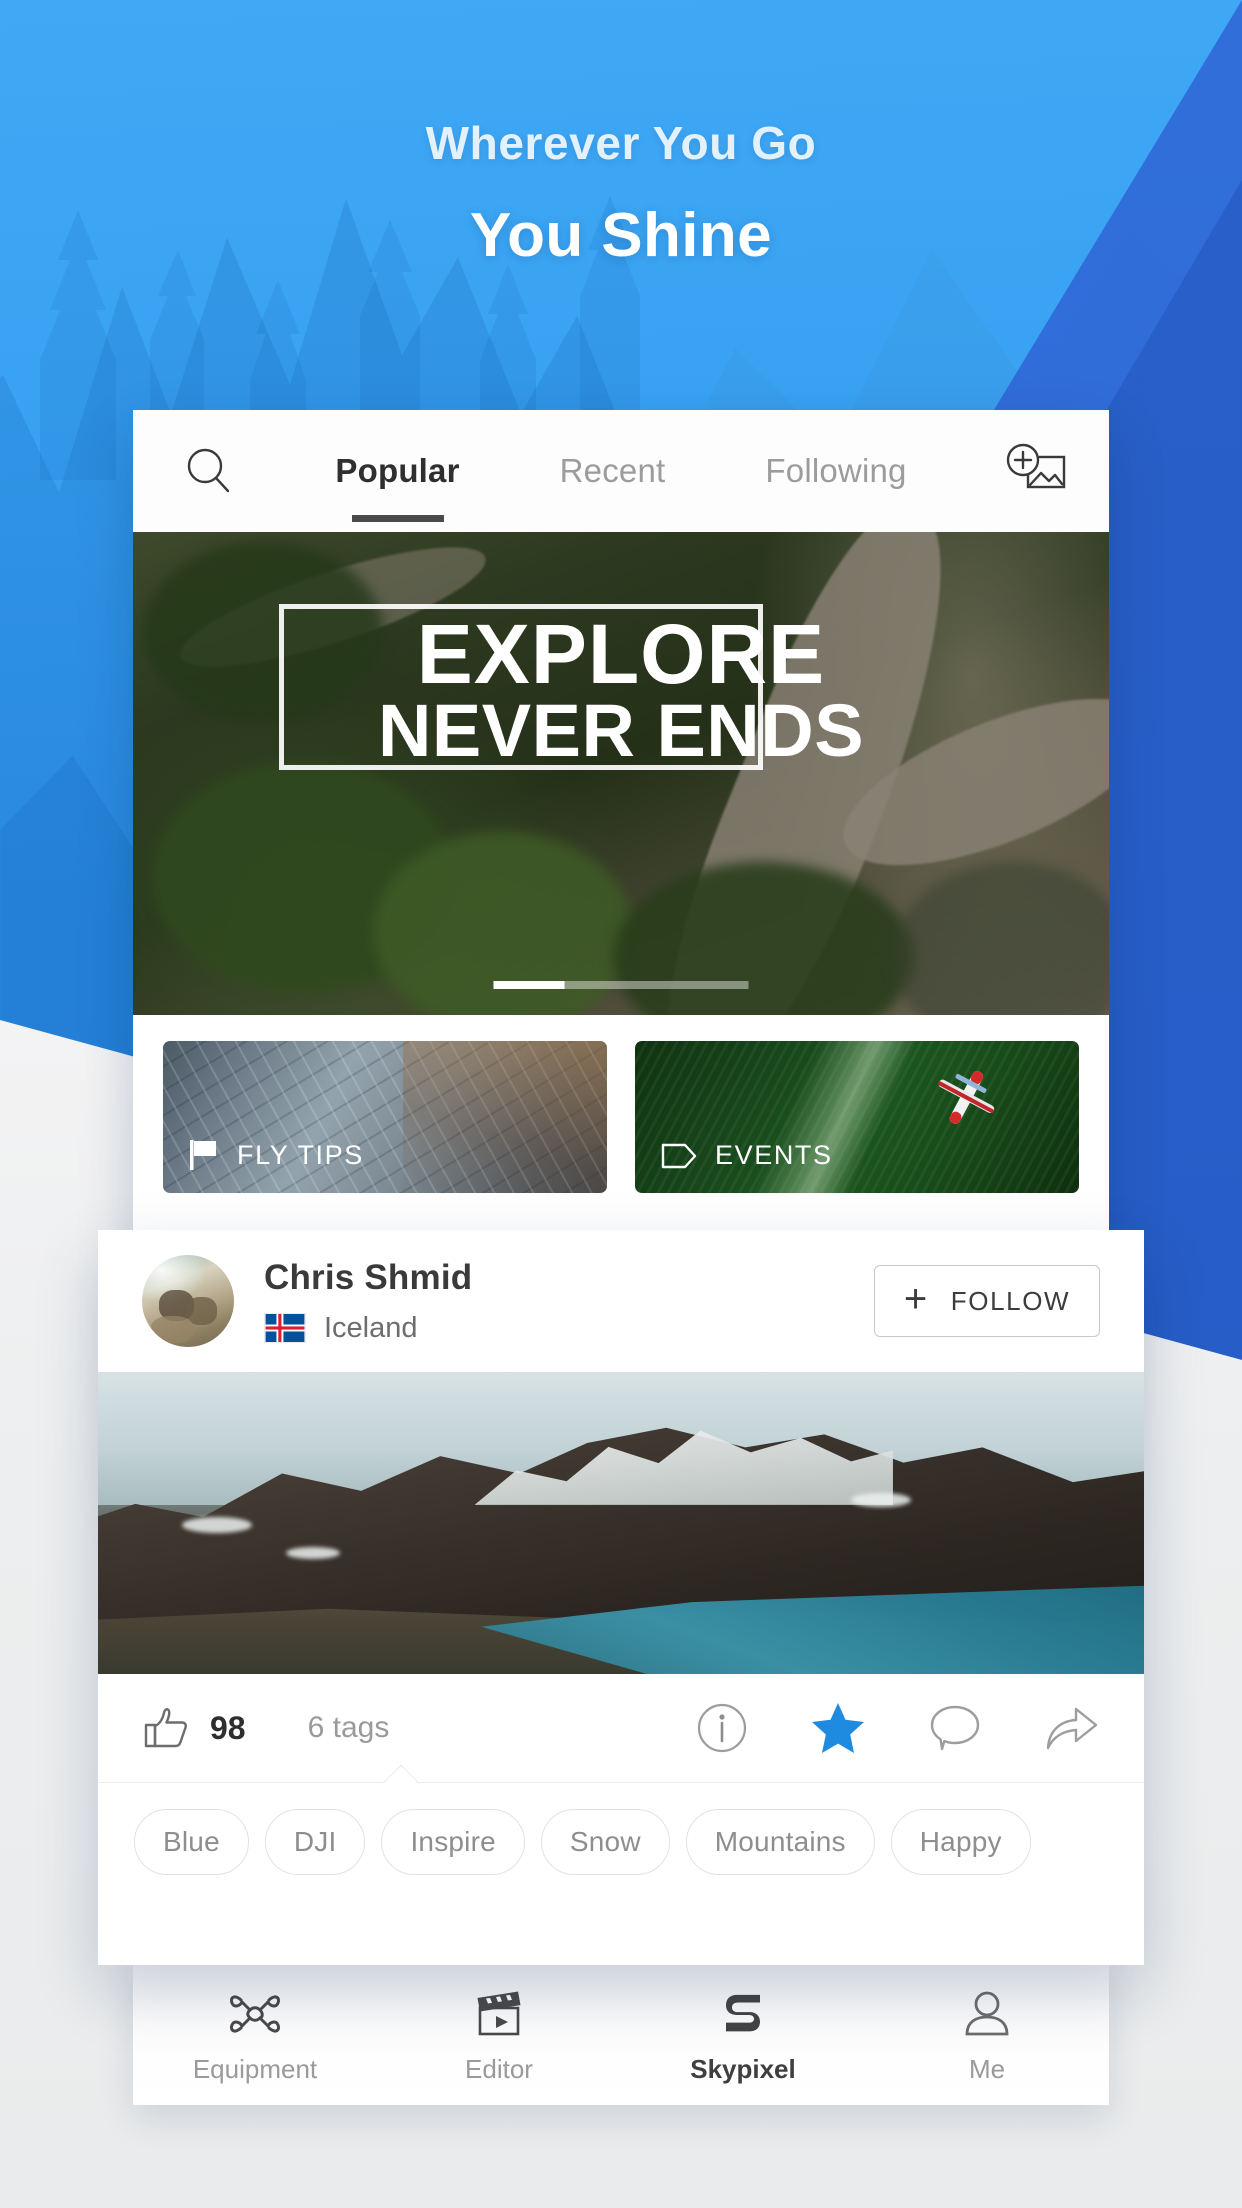 The image size is (1242, 2208). What do you see at coordinates (349, 1728) in the screenshot?
I see `tags-count: 6 tags` at bounding box center [349, 1728].